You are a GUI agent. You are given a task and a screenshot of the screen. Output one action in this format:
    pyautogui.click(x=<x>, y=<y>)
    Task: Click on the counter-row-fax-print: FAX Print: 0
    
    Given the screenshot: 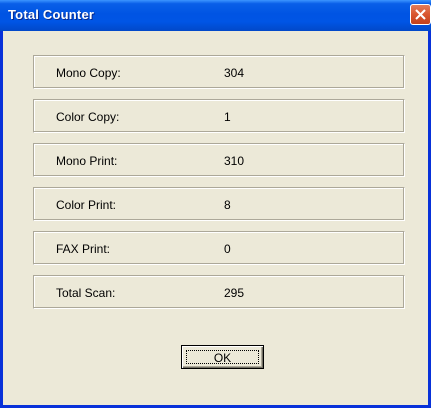 What is the action you would take?
    pyautogui.click(x=219, y=248)
    